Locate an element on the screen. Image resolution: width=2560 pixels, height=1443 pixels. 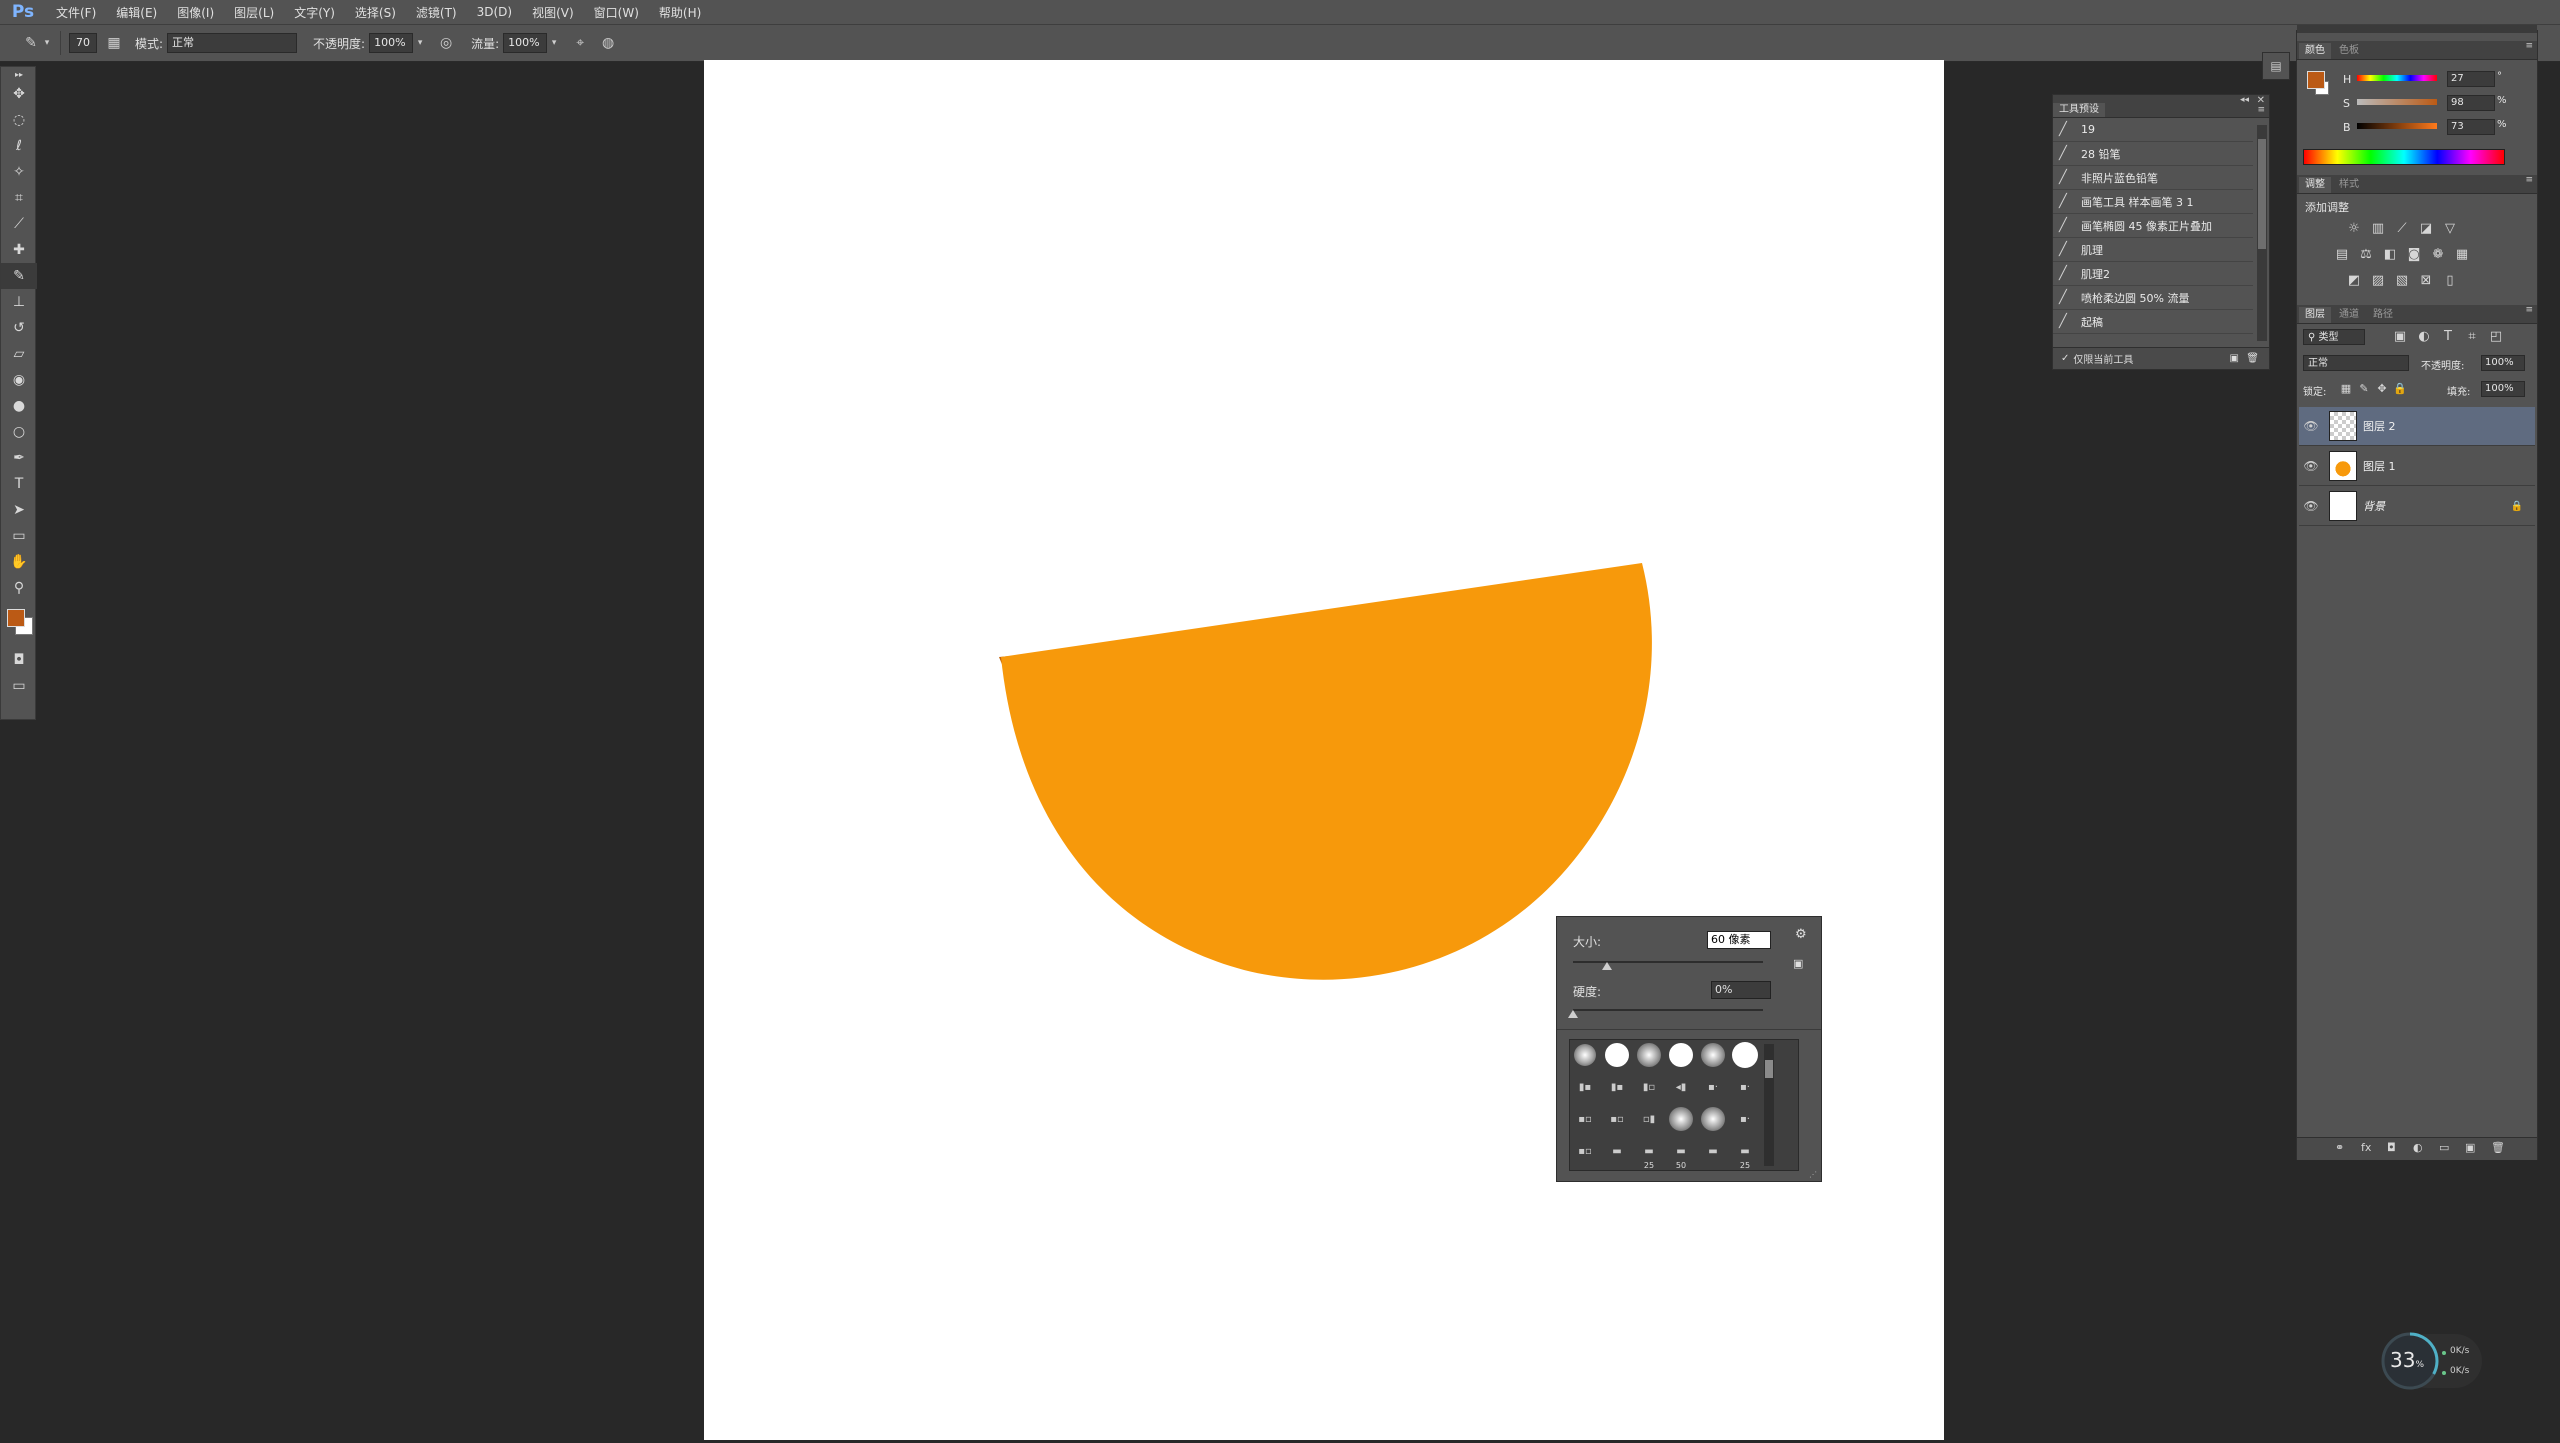
crop-tool-icon: ⌗ is located at coordinates (19, 198).